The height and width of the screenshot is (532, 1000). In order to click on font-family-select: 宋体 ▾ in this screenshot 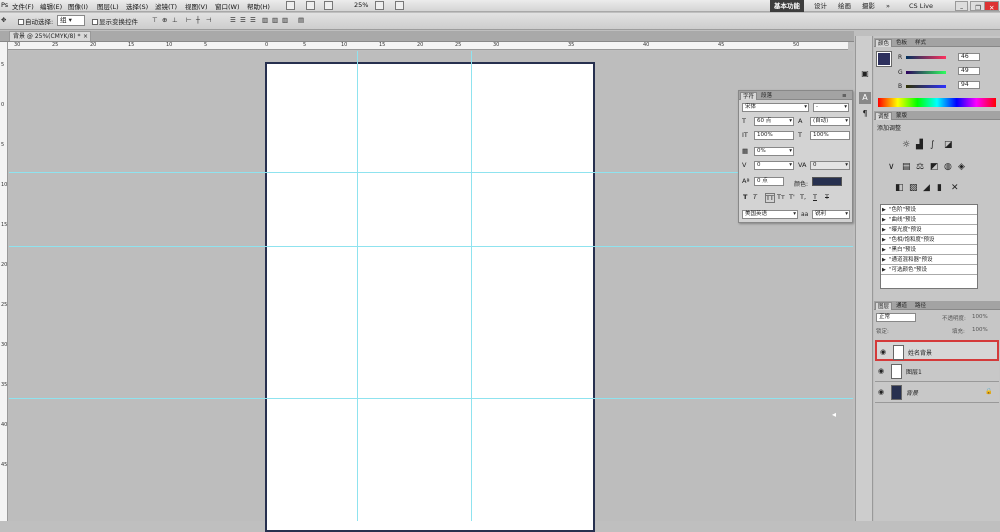, I will do `click(775, 107)`.